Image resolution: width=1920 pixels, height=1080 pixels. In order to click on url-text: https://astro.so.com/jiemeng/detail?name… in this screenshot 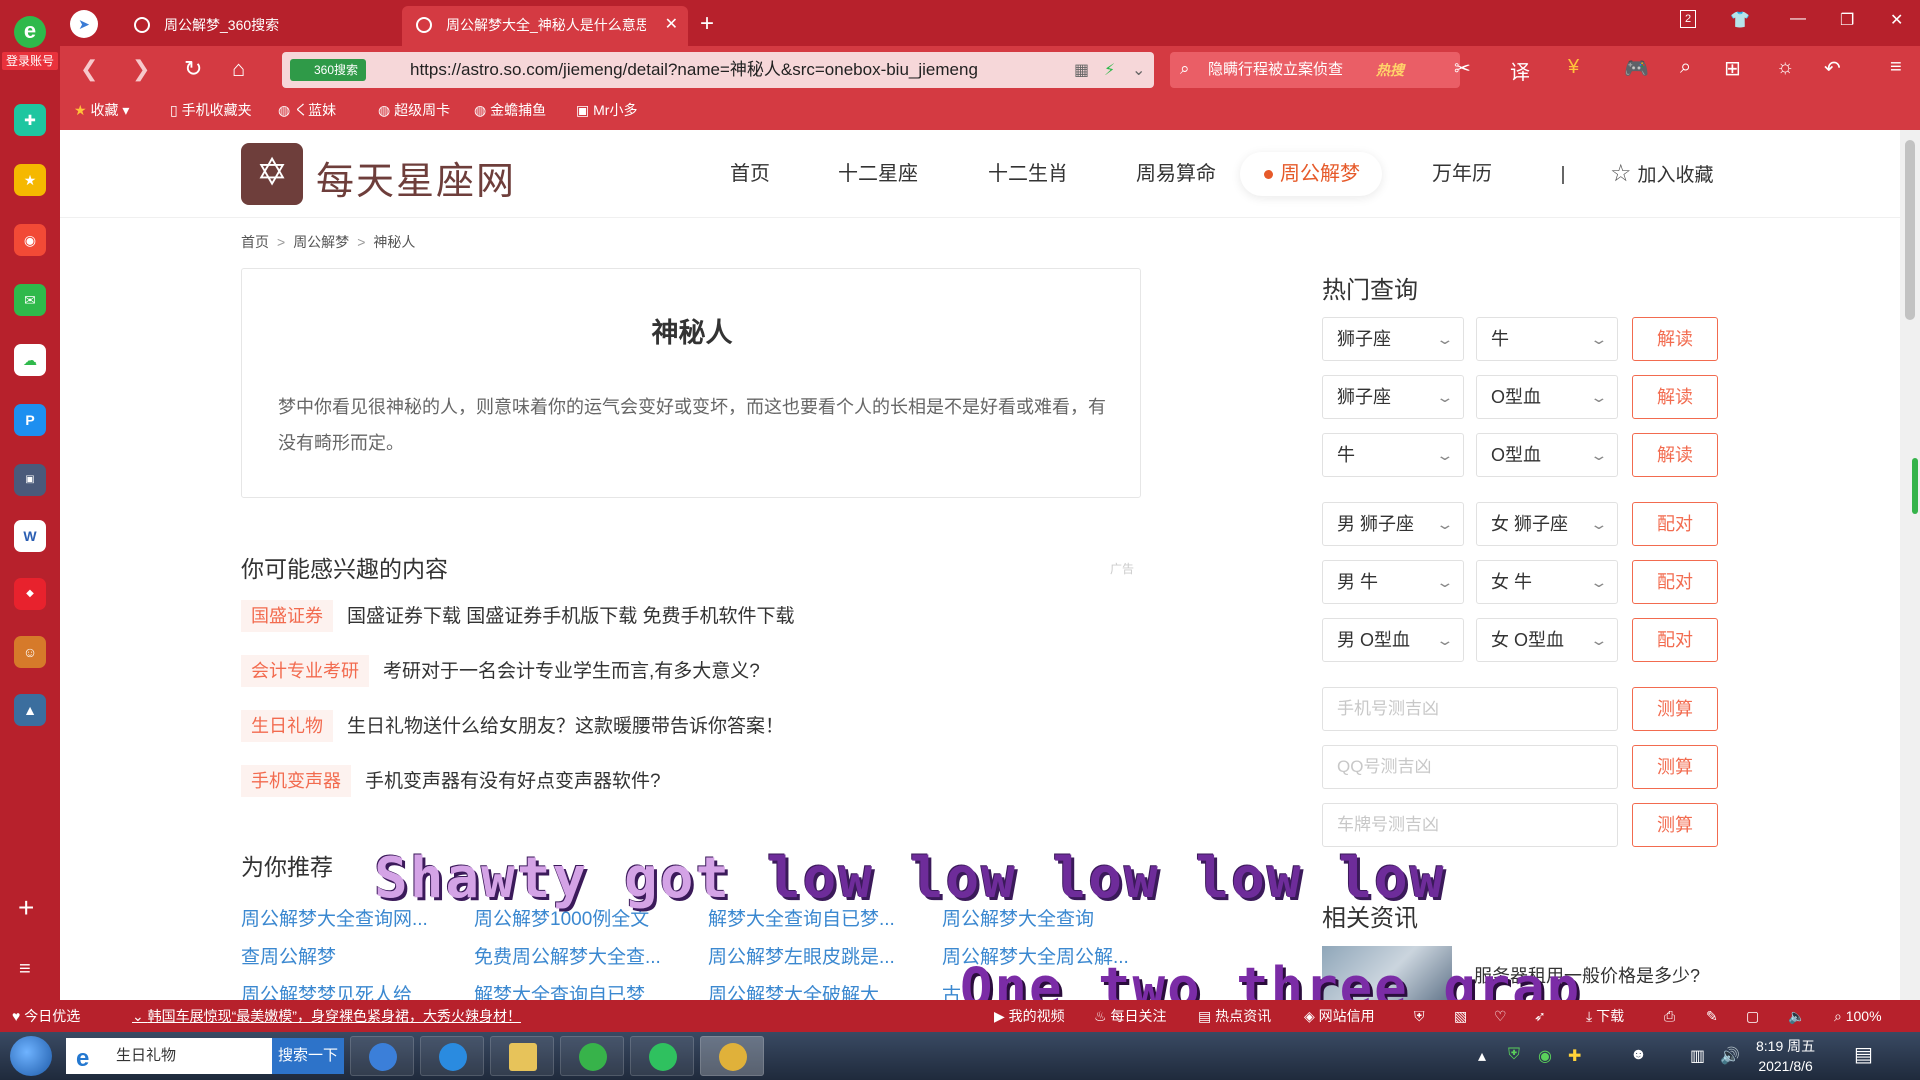, I will do `click(730, 70)`.